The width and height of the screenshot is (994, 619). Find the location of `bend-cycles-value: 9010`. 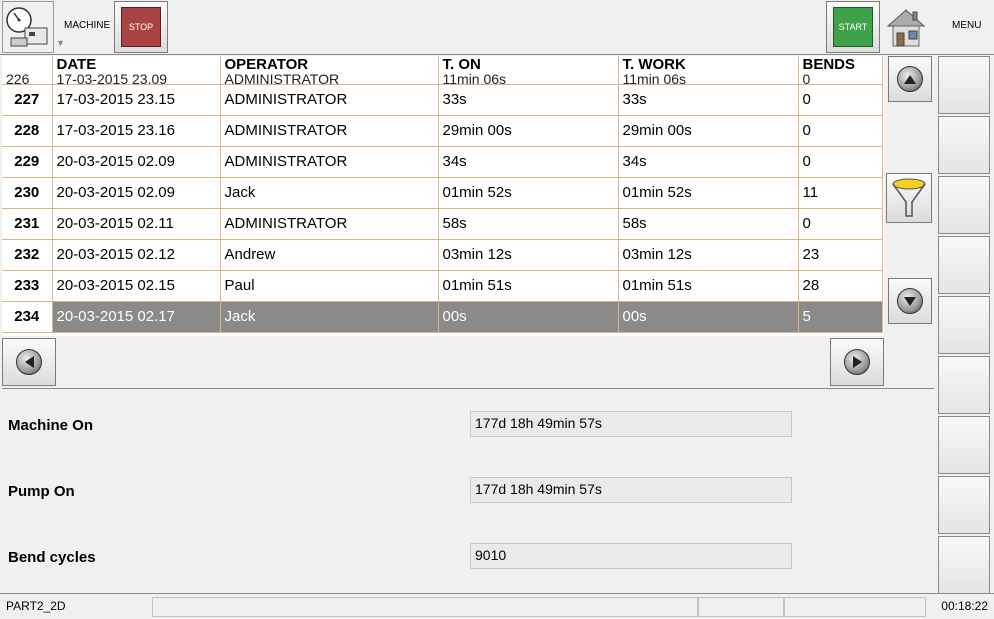

bend-cycles-value: 9010 is located at coordinates (631, 556).